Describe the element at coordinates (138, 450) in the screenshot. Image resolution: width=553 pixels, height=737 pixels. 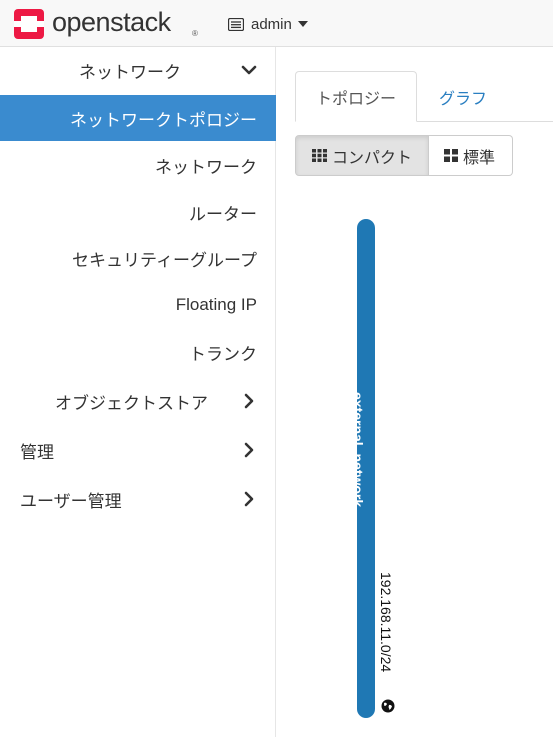
I see `sidebar-item-admin: 管理` at that location.